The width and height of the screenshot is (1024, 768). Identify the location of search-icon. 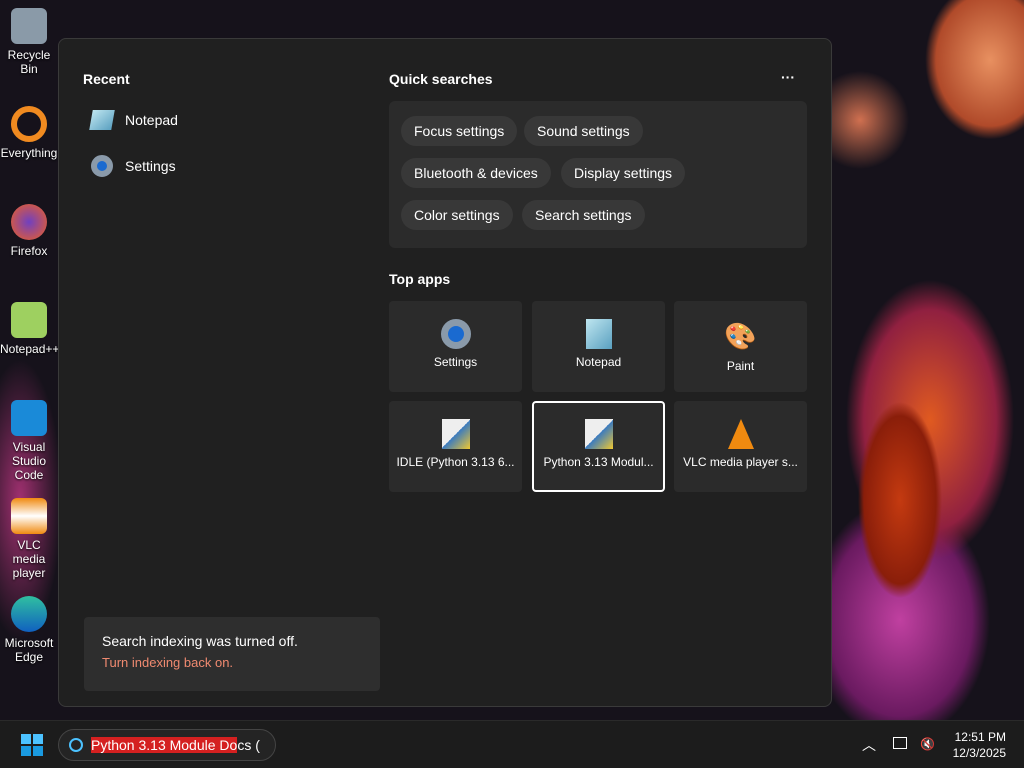
(76, 745).